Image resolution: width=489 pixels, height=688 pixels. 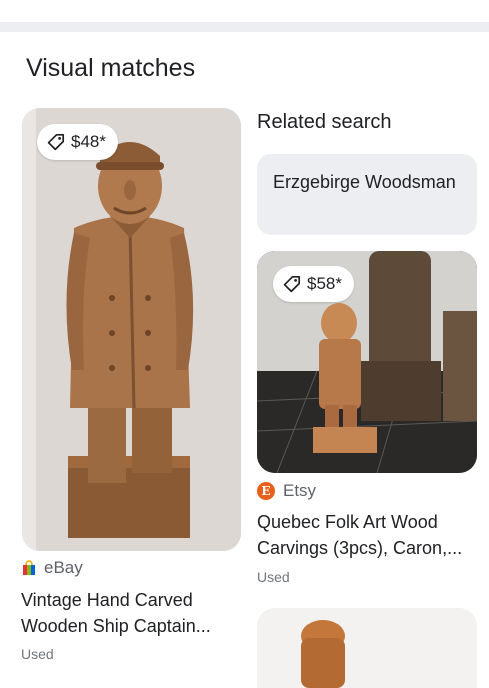 What do you see at coordinates (88, 141) in the screenshot?
I see `price-label: $48*` at bounding box center [88, 141].